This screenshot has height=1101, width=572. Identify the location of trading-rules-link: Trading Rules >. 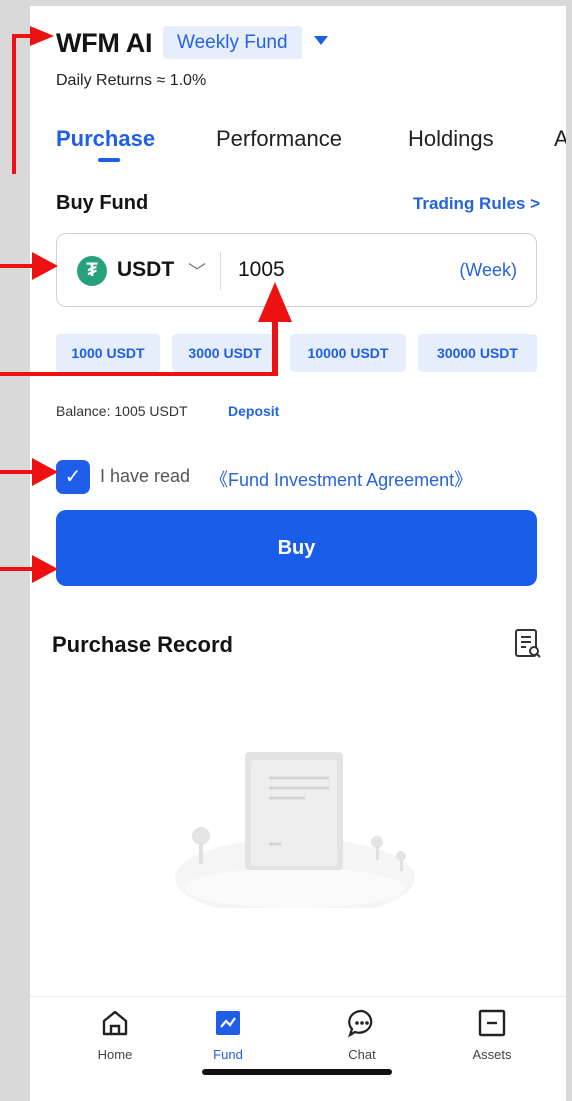
(476, 204).